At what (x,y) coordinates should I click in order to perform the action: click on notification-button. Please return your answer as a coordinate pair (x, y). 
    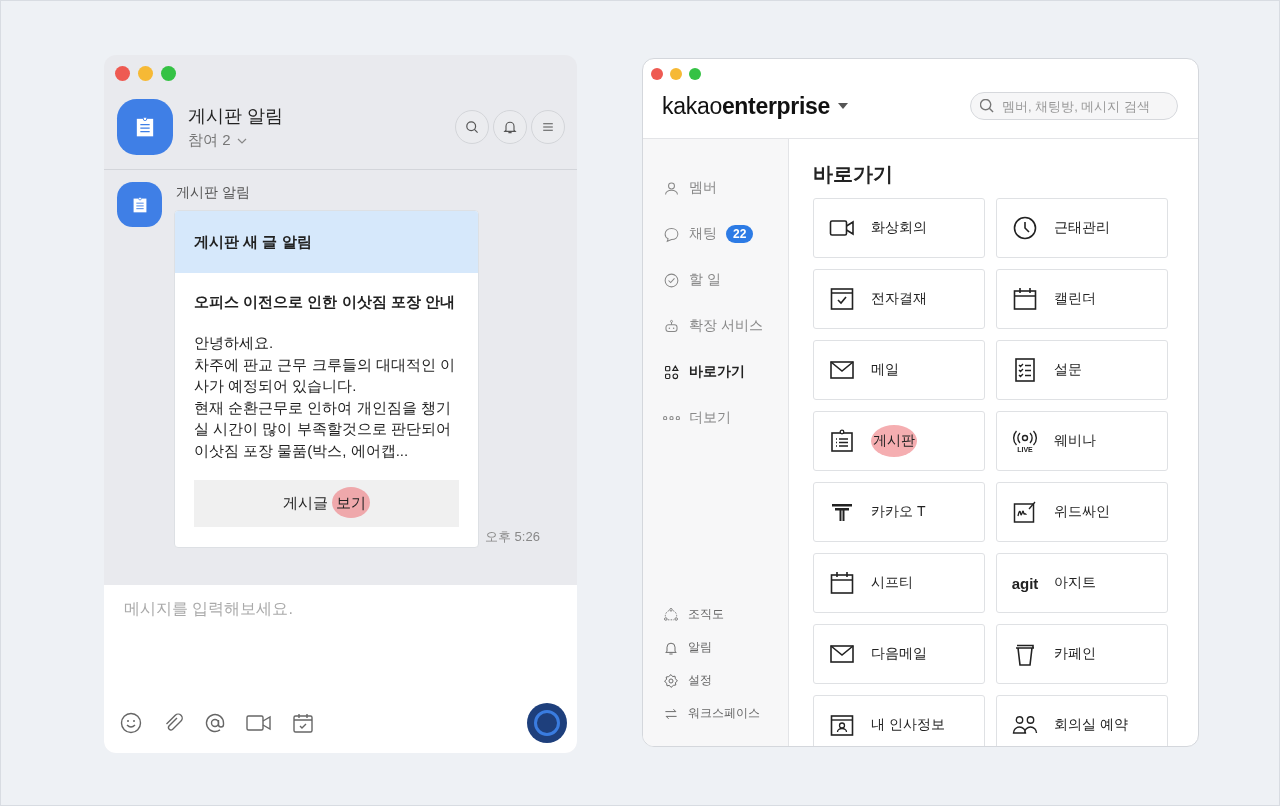
    Looking at the image, I should click on (510, 127).